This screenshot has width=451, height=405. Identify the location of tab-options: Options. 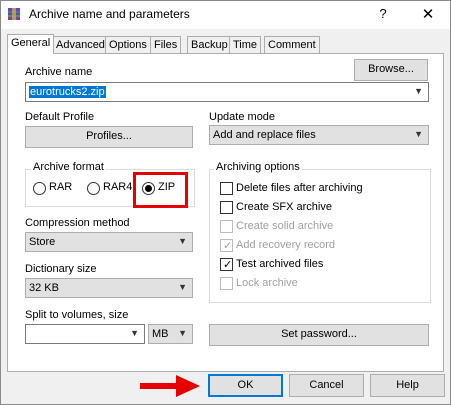
(128, 44).